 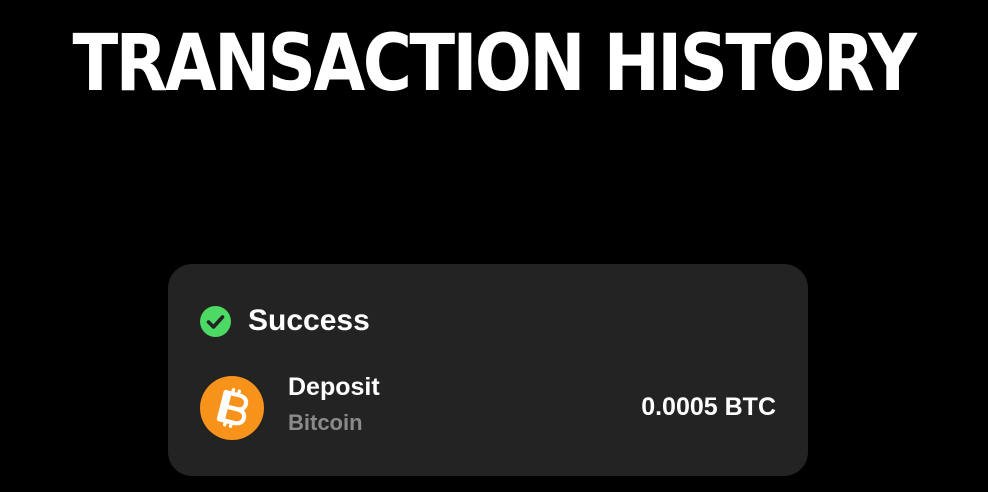 What do you see at coordinates (334, 387) in the screenshot?
I see `transaction-type: Deposit` at bounding box center [334, 387].